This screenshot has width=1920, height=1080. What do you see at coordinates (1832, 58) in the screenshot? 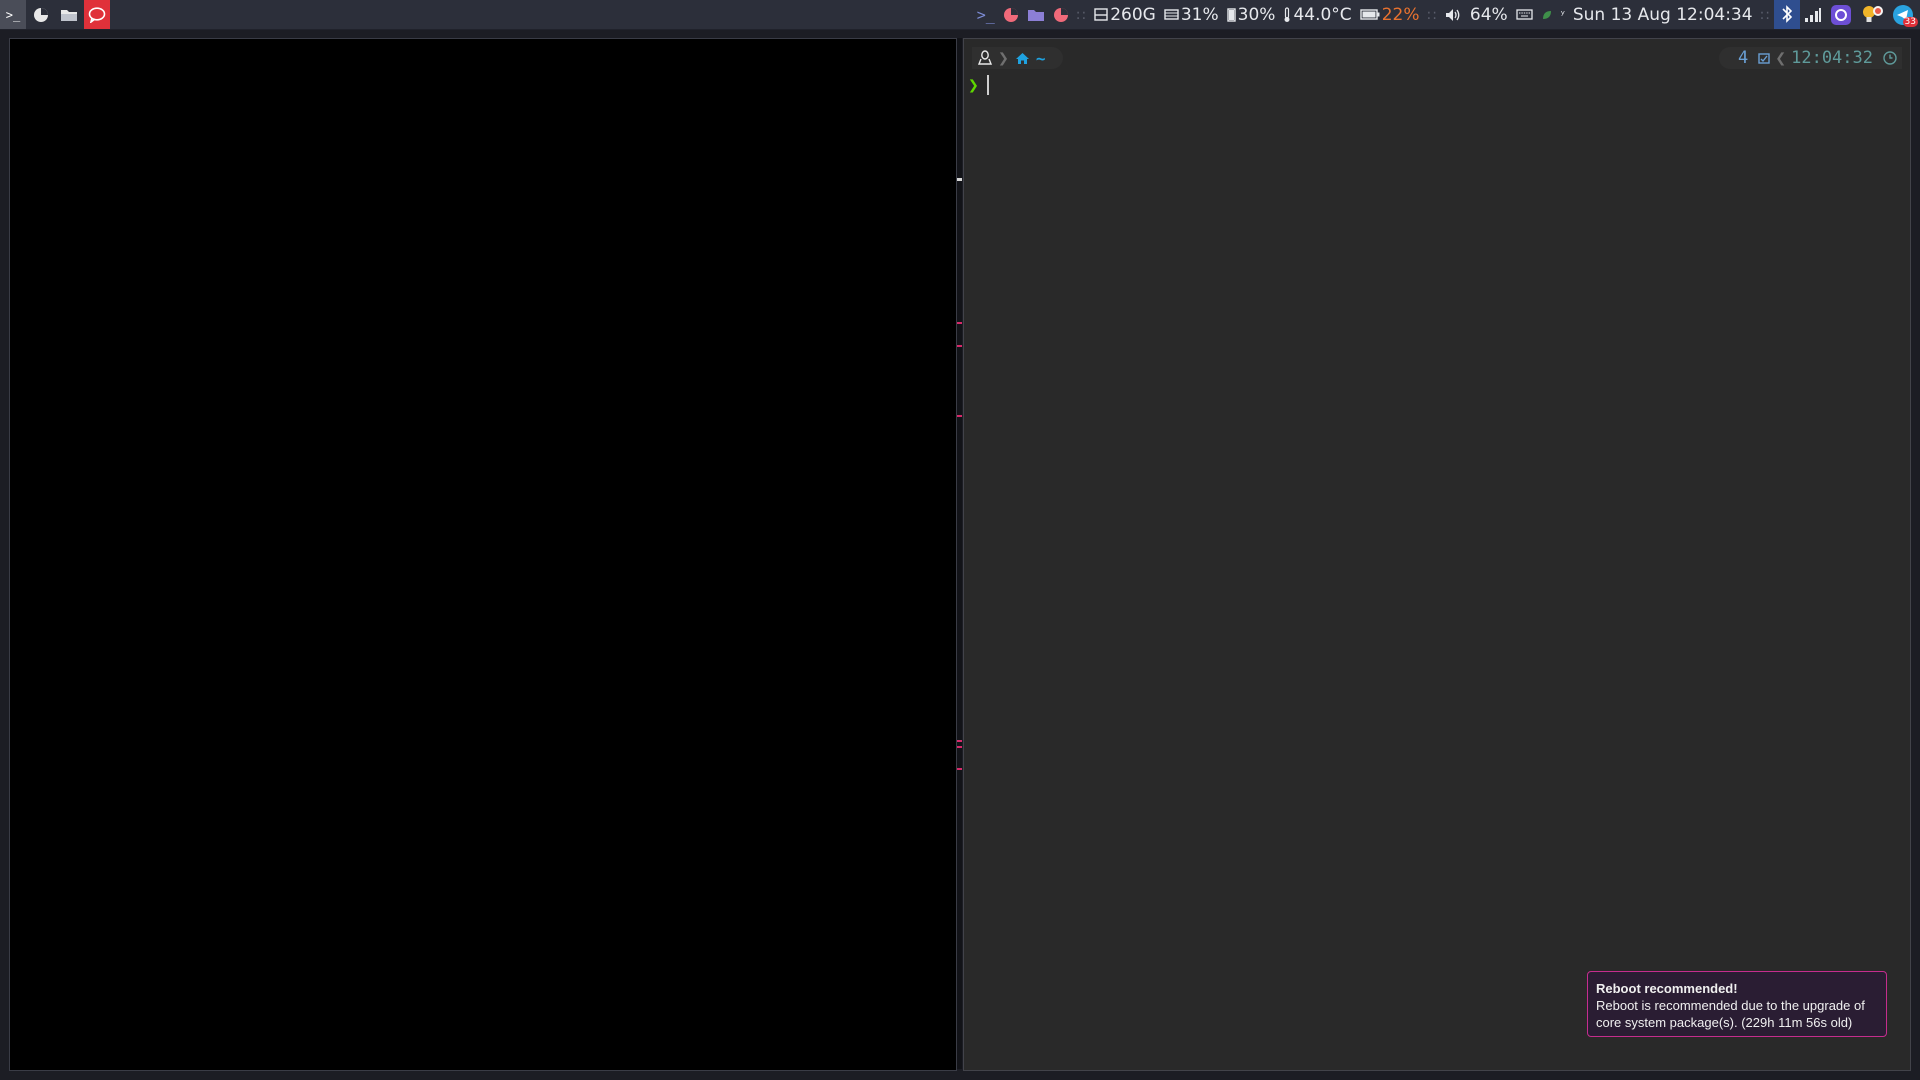
I see `prompt-time: 12:04:32` at bounding box center [1832, 58].